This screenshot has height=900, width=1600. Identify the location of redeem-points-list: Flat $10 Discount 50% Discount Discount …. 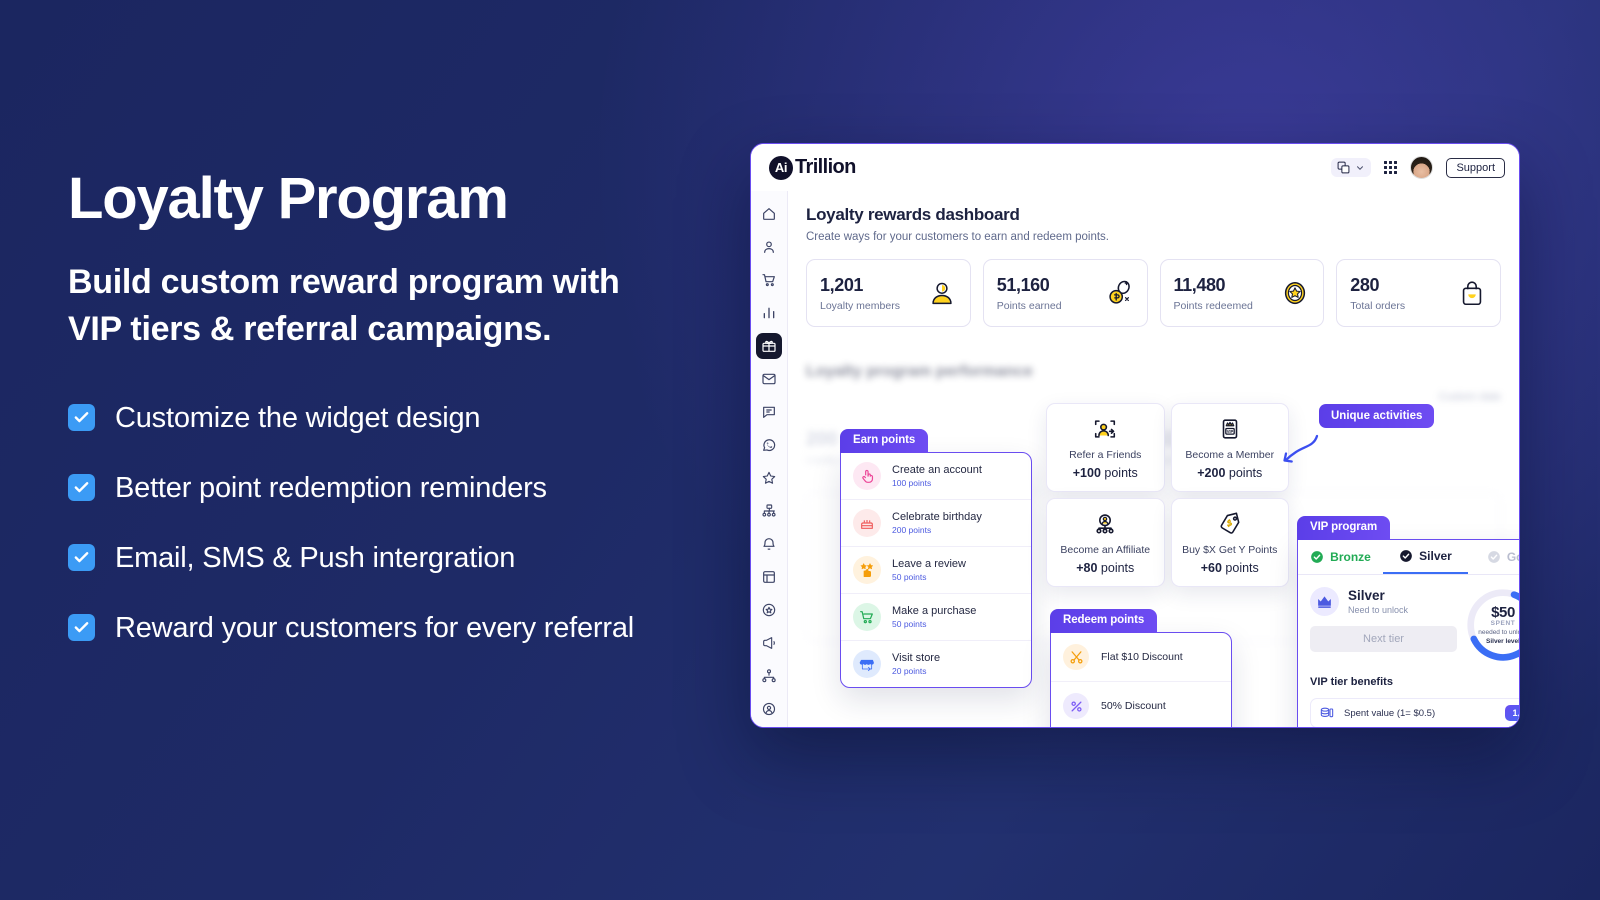
(1141, 679).